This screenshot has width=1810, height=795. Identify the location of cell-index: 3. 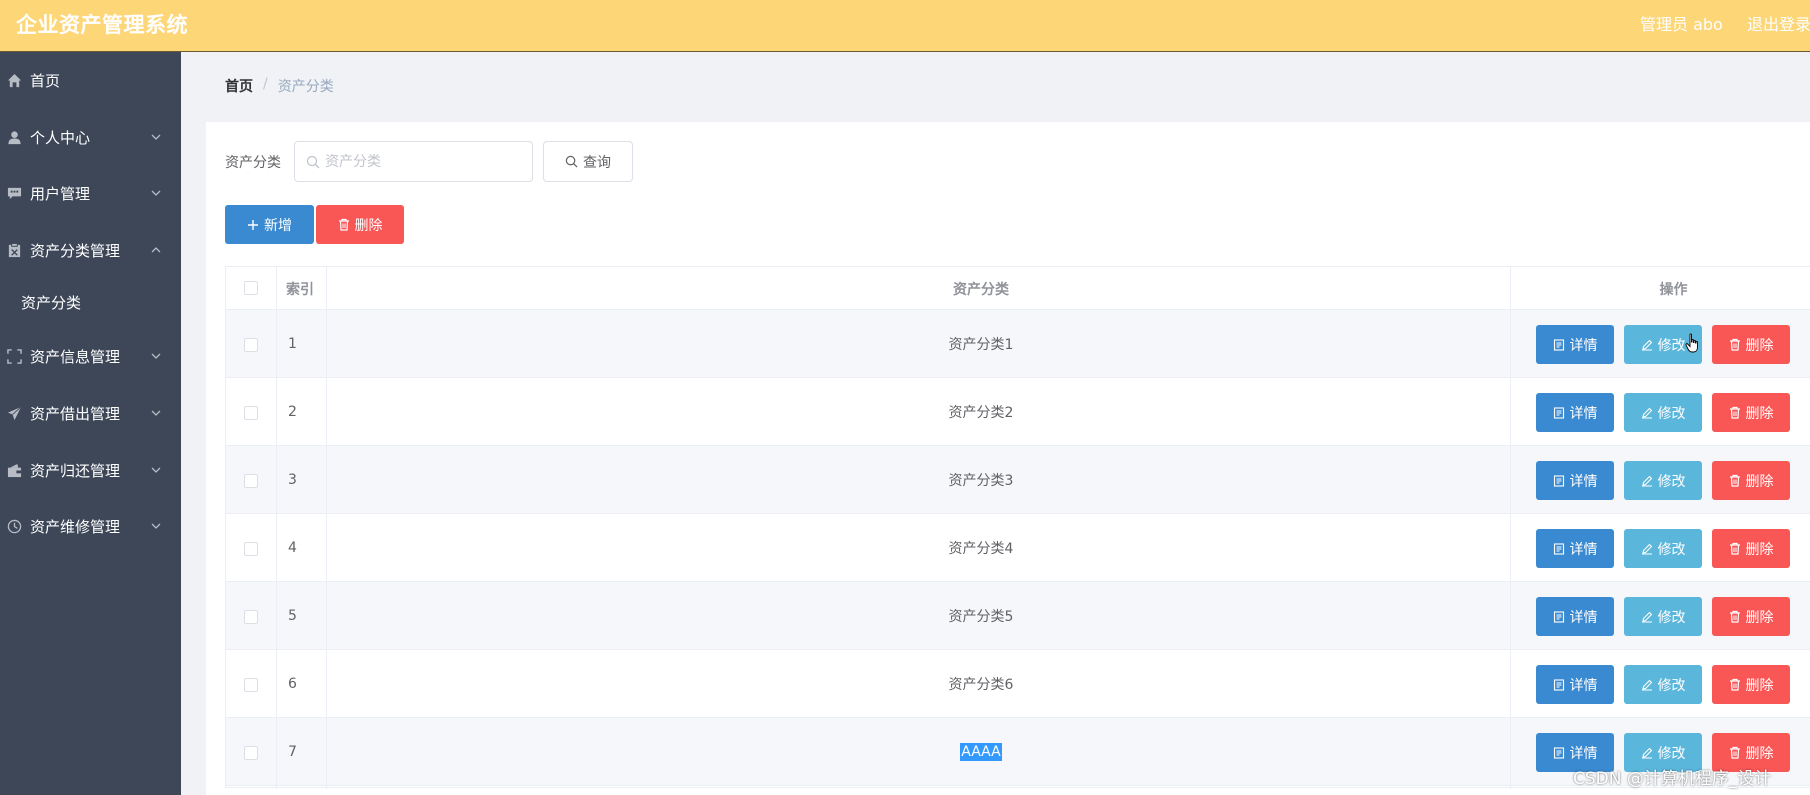
(292, 480).